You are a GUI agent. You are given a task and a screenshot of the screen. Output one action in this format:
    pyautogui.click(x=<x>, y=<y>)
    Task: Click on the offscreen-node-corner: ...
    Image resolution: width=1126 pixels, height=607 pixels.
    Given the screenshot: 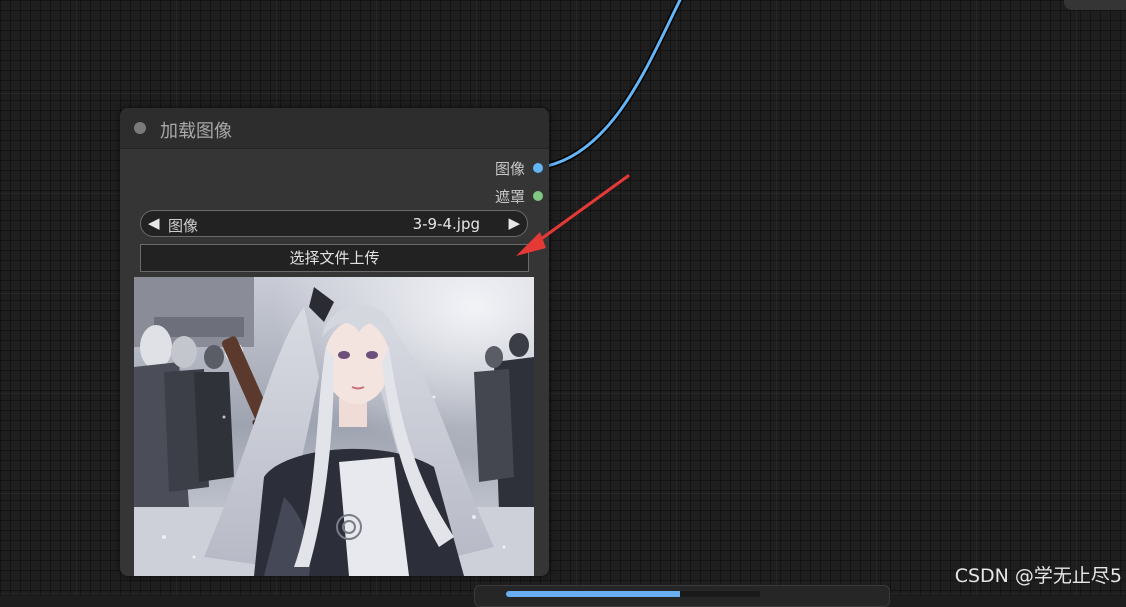 What is the action you would take?
    pyautogui.click(x=1095, y=5)
    